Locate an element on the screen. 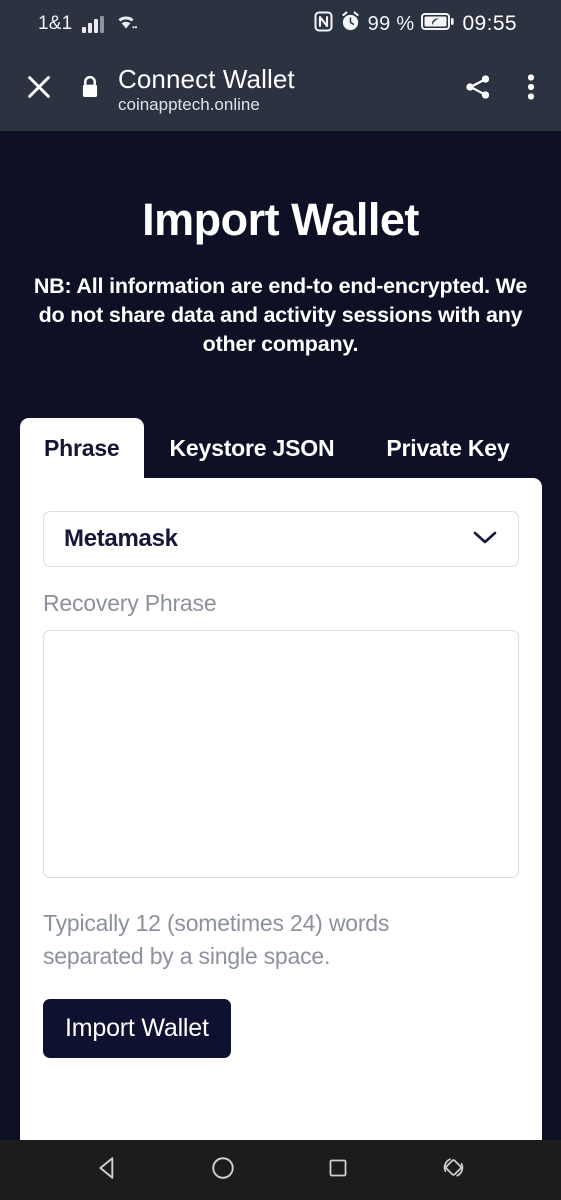  status-bar-right: 99 % 09:55 is located at coordinates (429, 24).